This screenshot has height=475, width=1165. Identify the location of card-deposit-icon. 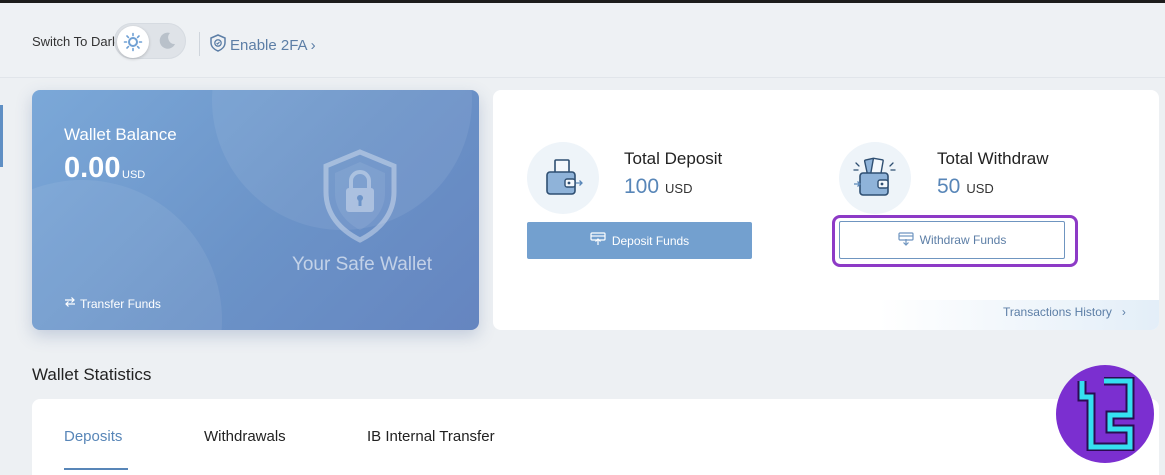
(598, 240).